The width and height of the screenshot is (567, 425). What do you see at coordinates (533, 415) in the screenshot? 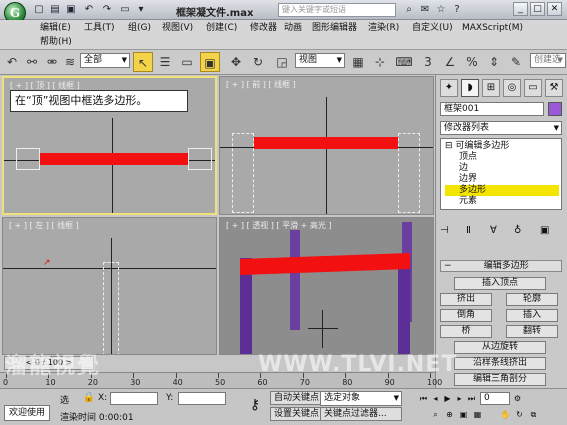
I see `maximize-viewport-icon: ⧉` at bounding box center [533, 415].